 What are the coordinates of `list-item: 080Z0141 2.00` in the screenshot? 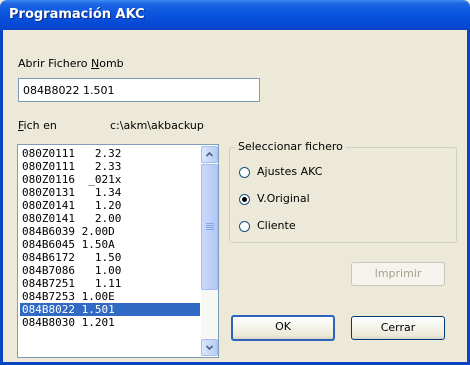 It's located at (110, 218).